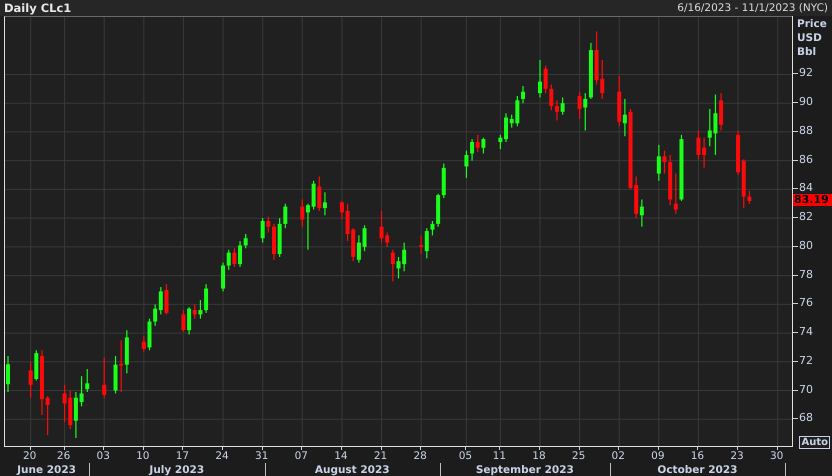  What do you see at coordinates (806, 246) in the screenshot?
I see `axis-label: 80` at bounding box center [806, 246].